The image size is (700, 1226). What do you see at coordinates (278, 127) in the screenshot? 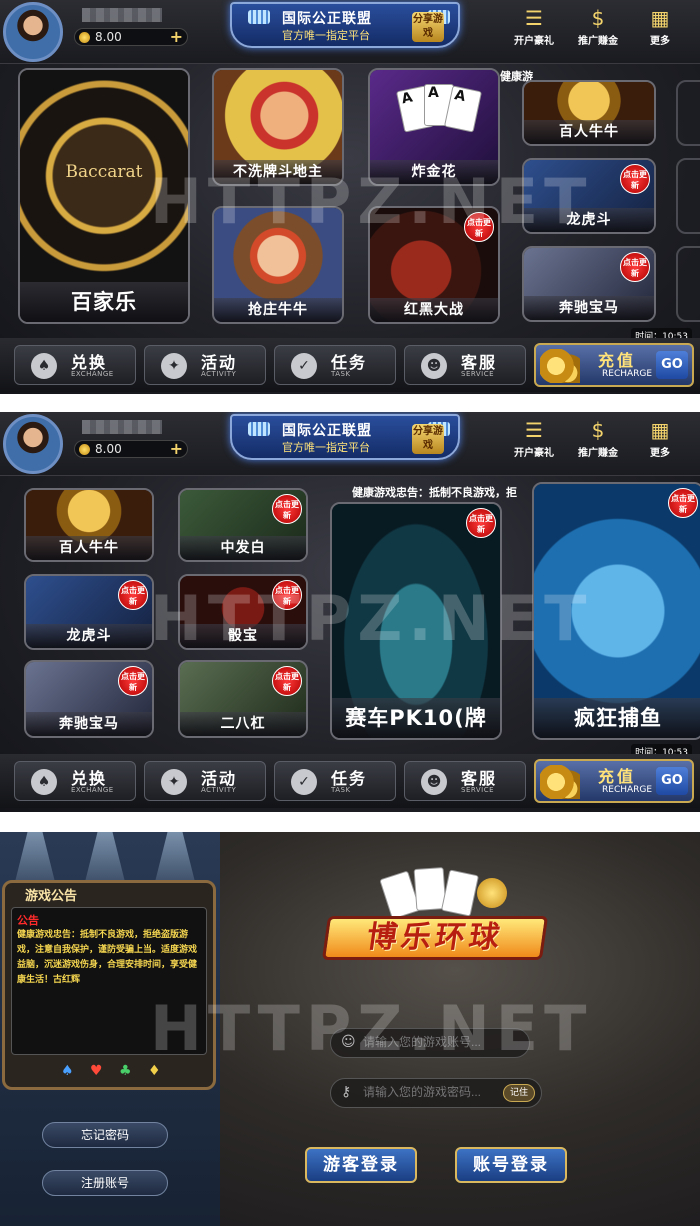
I see `game-tile-doudizhu: 不洗牌斗地主` at bounding box center [278, 127].